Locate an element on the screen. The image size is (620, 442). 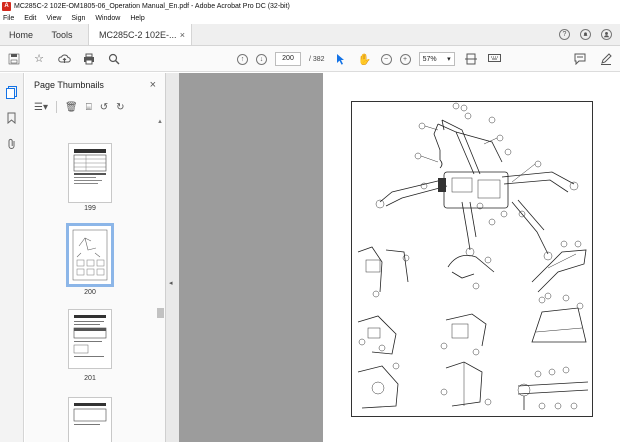
select-cursor-icon is located at coordinates (341, 59).